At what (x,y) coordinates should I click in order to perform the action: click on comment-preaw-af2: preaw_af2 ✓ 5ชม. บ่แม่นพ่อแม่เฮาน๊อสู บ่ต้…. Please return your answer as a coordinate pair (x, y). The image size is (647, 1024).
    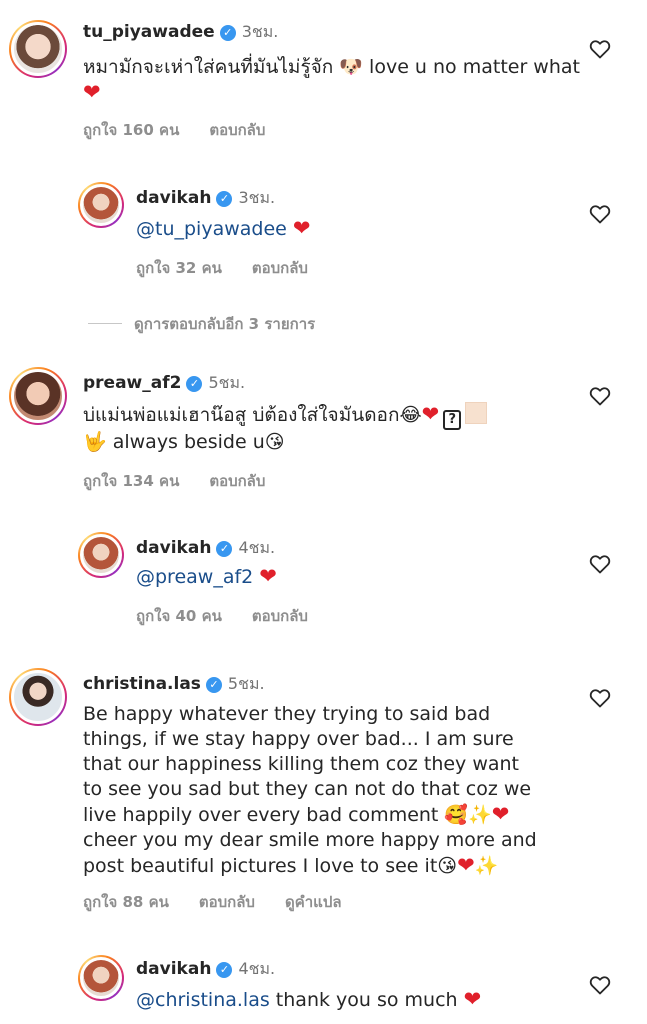
    Looking at the image, I should click on (323, 425).